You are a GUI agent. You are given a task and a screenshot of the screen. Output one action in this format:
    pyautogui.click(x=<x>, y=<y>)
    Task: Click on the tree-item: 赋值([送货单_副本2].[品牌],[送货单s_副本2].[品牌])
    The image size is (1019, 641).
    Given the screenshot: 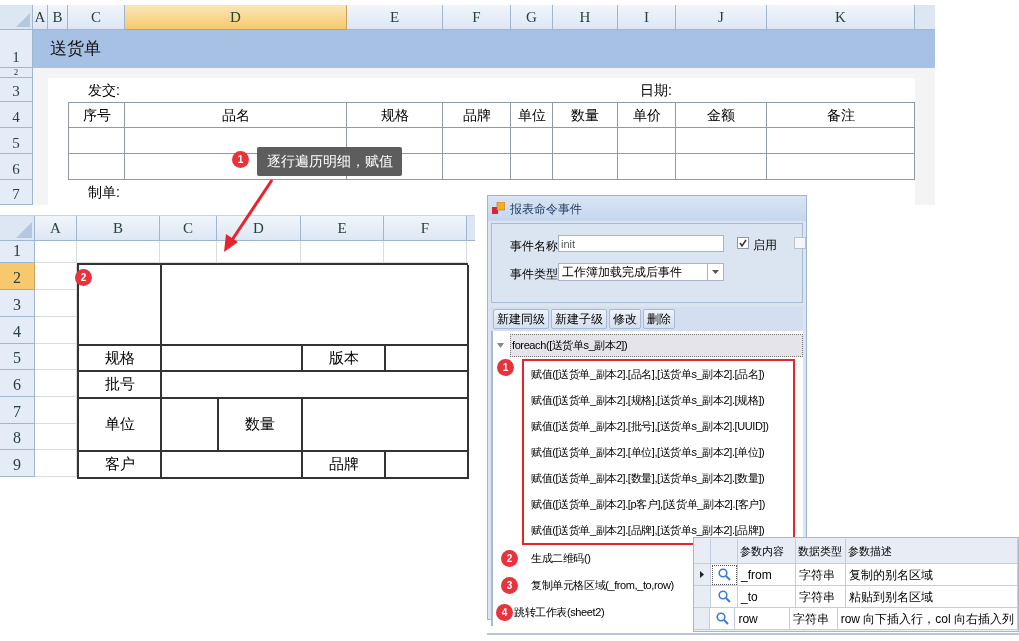 What is the action you would take?
    pyautogui.click(x=648, y=530)
    